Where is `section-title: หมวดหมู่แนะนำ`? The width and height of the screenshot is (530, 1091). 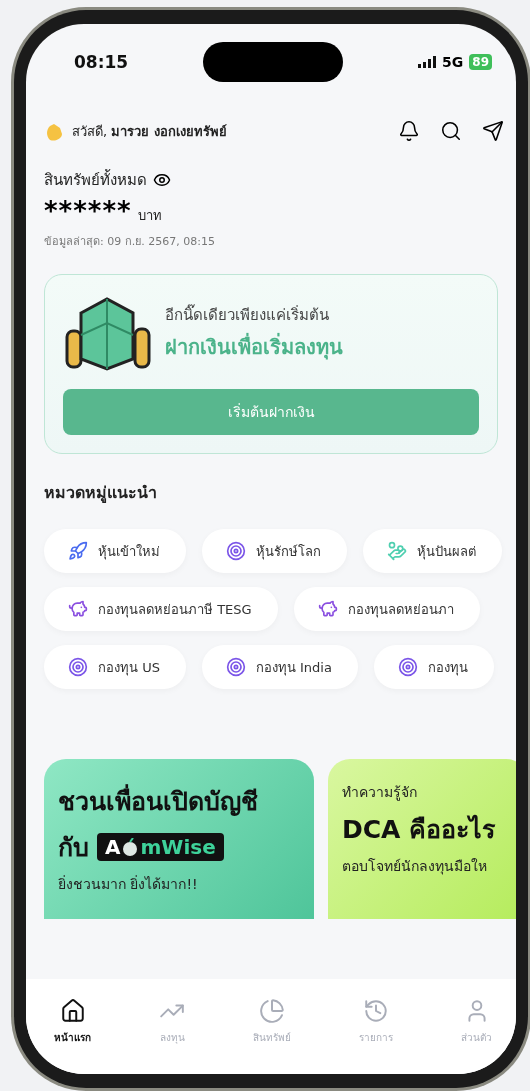
section-title: หมวดหมู่แนะนำ is located at coordinates (101, 493).